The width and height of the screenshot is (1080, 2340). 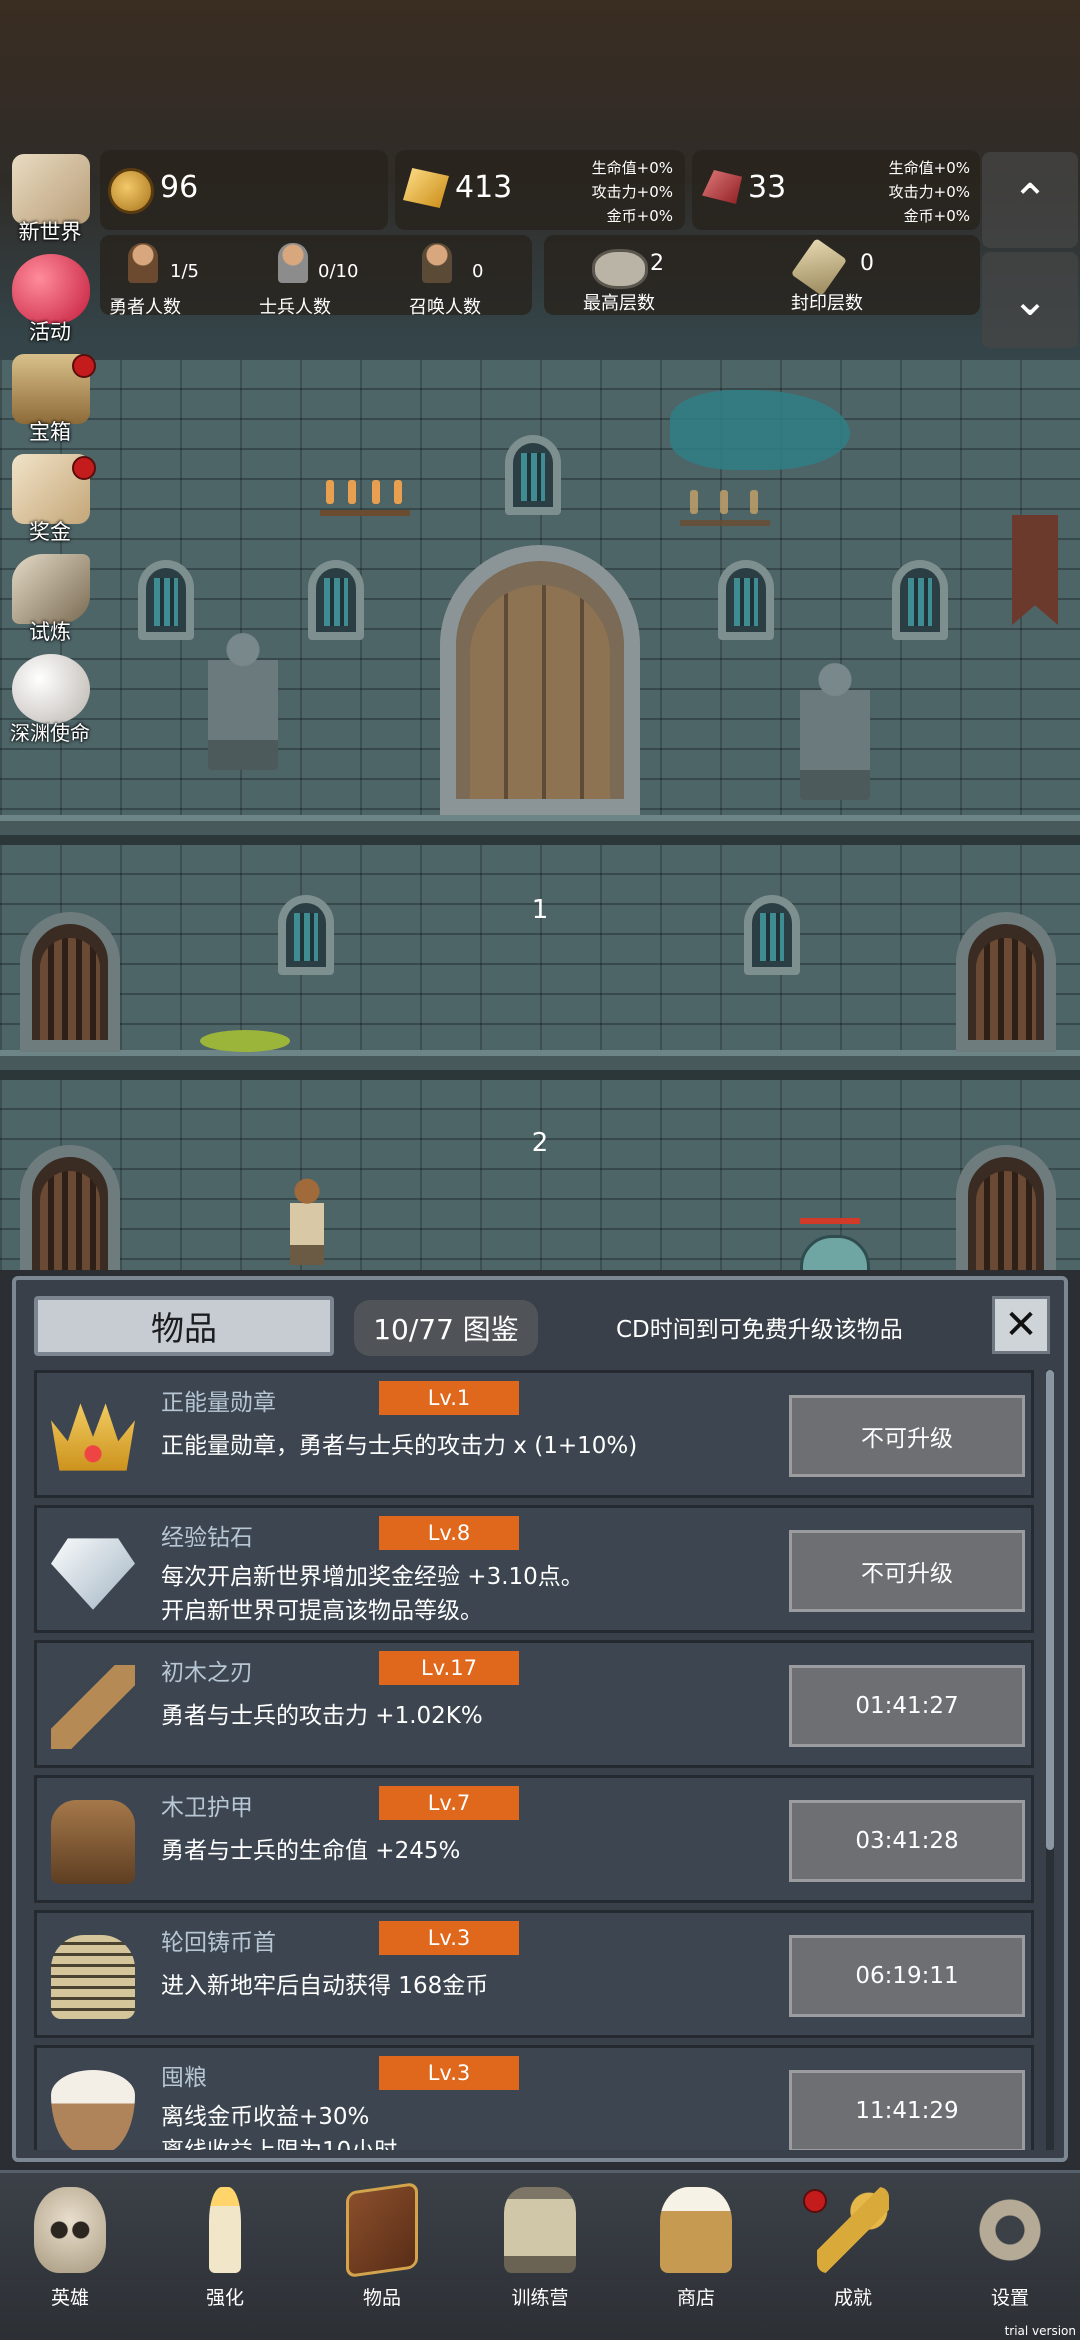 I want to click on gold-bonus-text: 金币+0%, so click(x=639, y=216).